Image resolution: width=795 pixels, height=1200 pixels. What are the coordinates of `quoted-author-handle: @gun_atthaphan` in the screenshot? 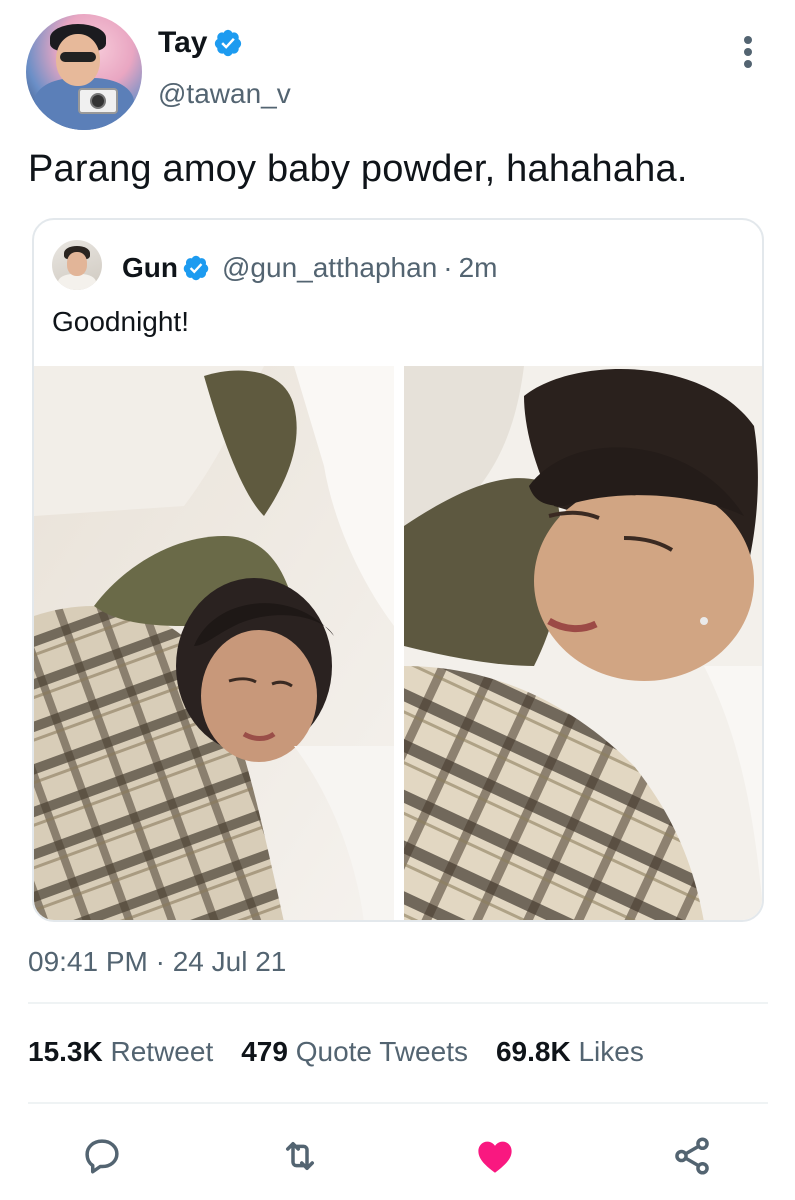 It's located at (329, 268).